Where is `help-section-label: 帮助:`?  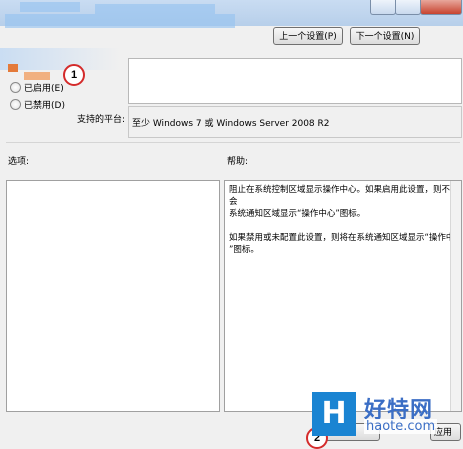 help-section-label: 帮助: is located at coordinates (238, 162).